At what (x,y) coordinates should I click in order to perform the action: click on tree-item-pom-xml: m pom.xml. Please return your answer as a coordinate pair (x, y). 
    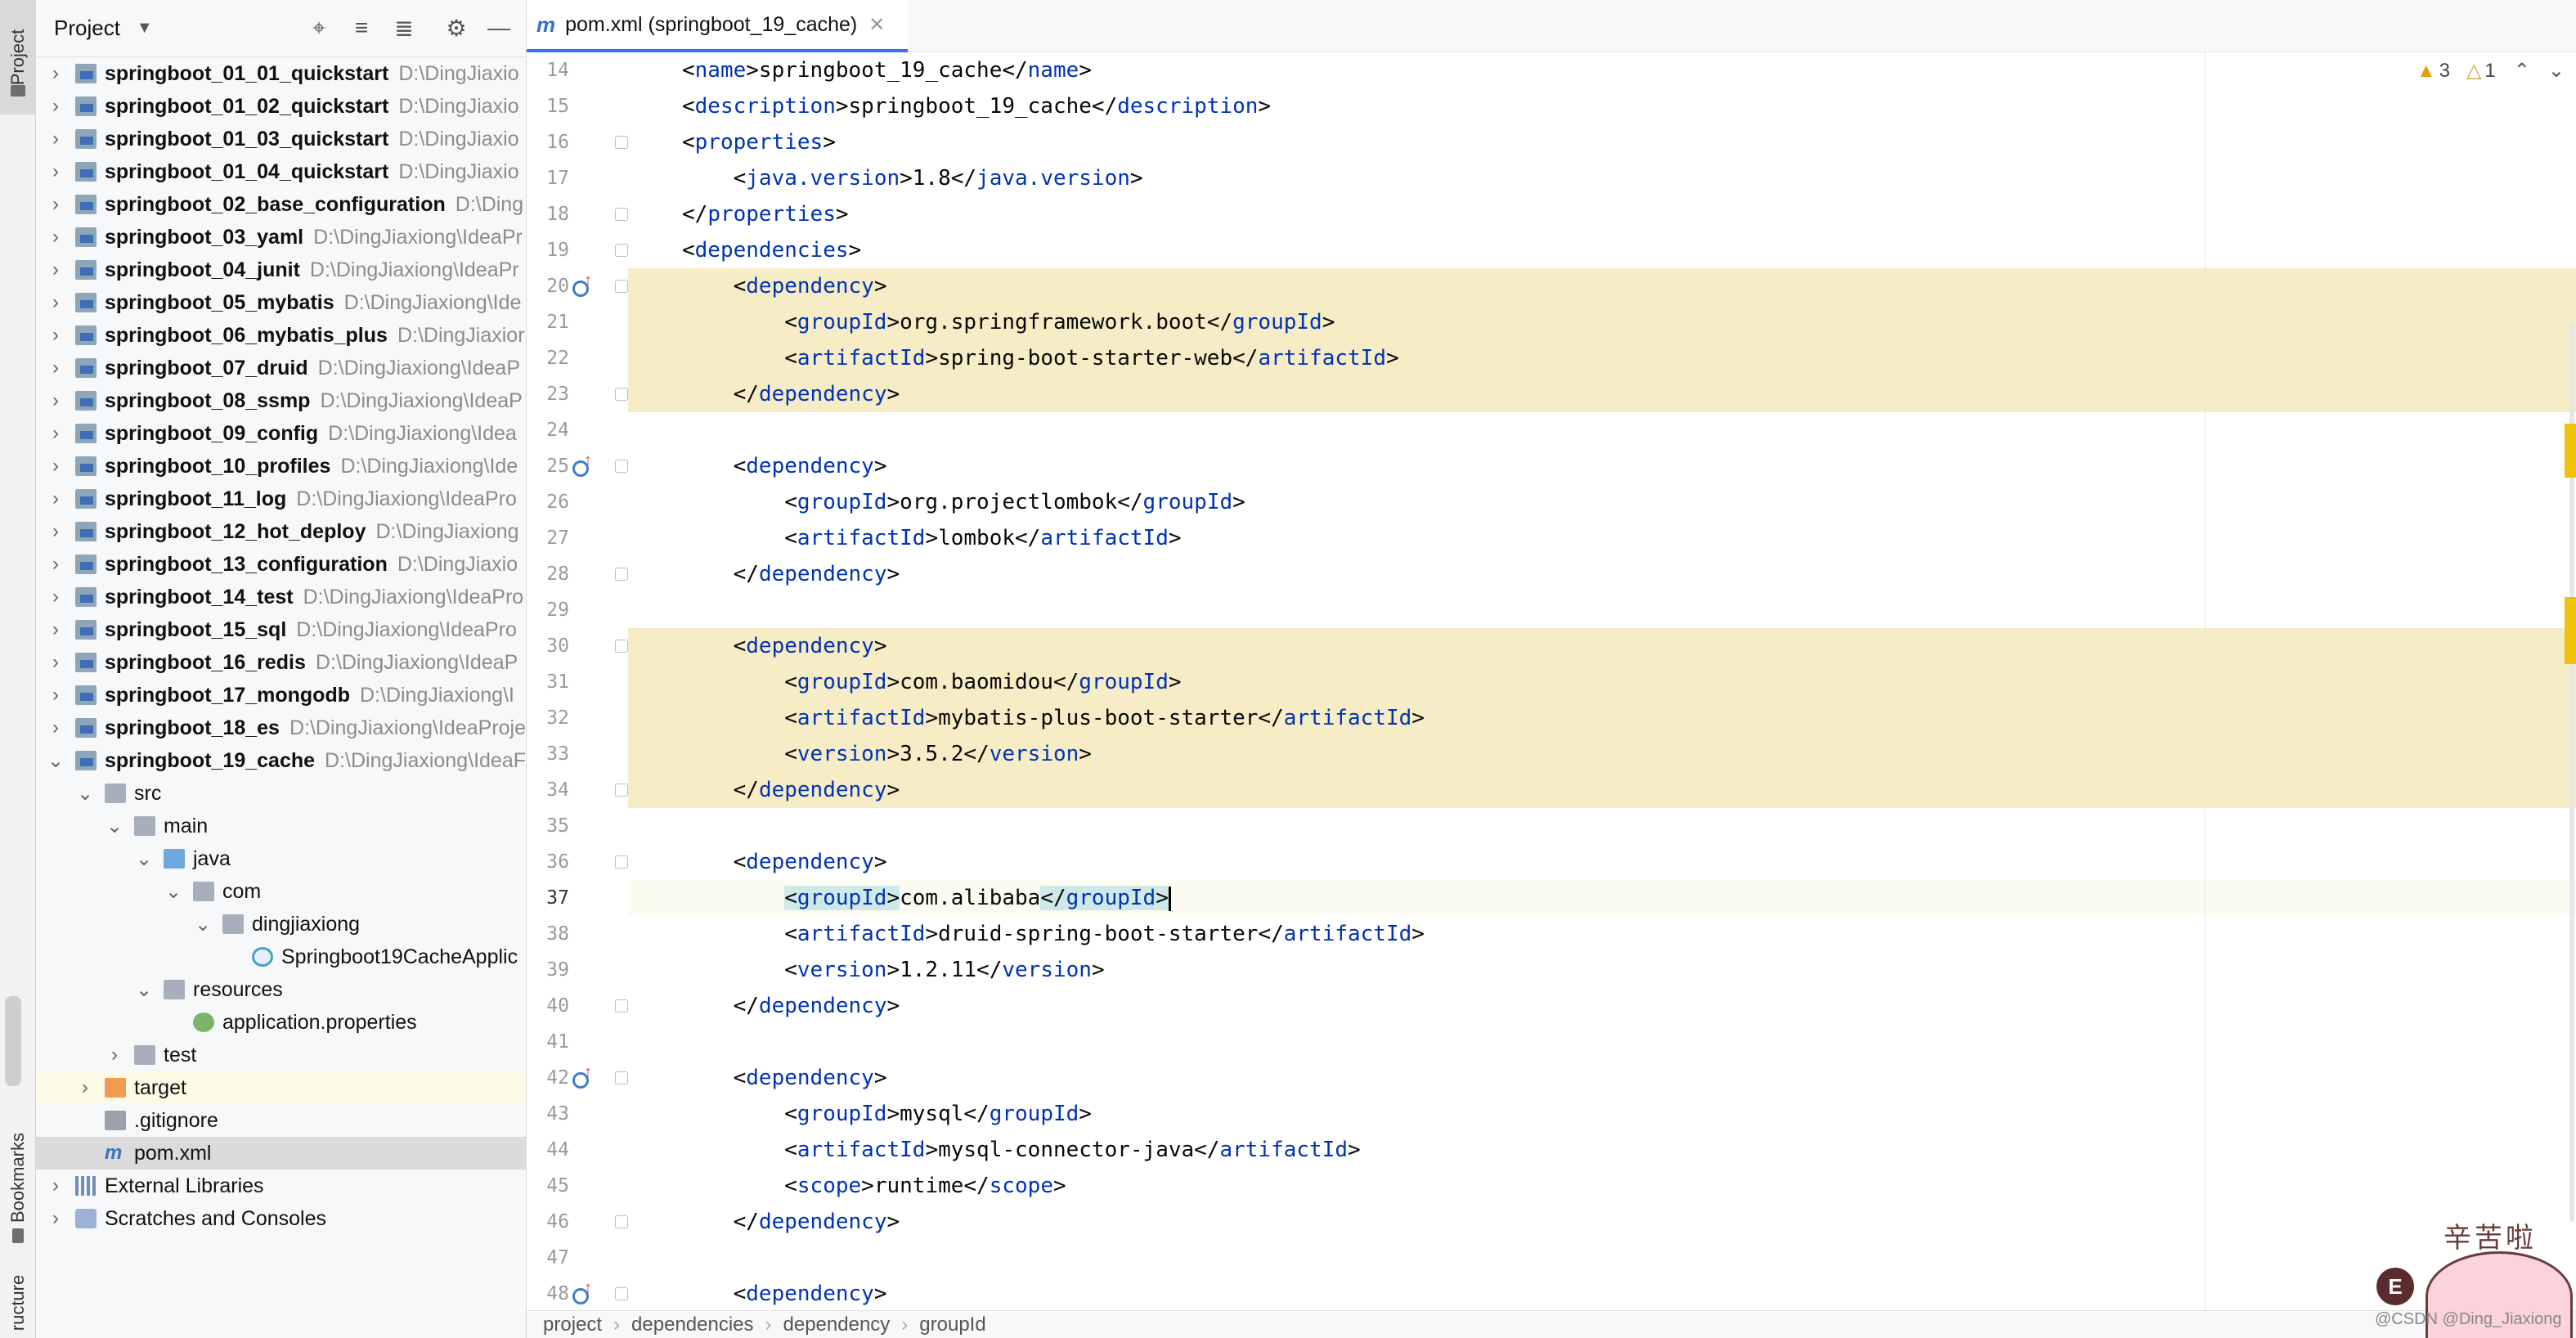
    Looking at the image, I should click on (281, 1153).